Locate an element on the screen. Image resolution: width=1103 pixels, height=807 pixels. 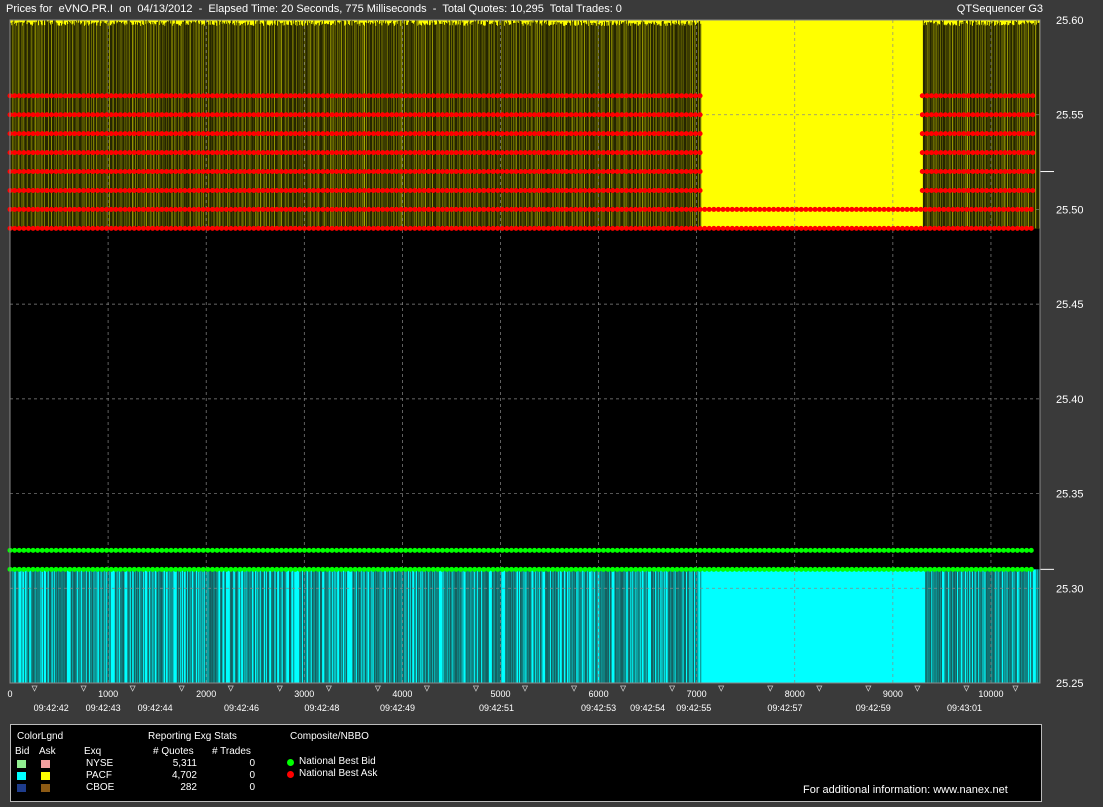
x-tick-label: 7000 is located at coordinates (697, 694).